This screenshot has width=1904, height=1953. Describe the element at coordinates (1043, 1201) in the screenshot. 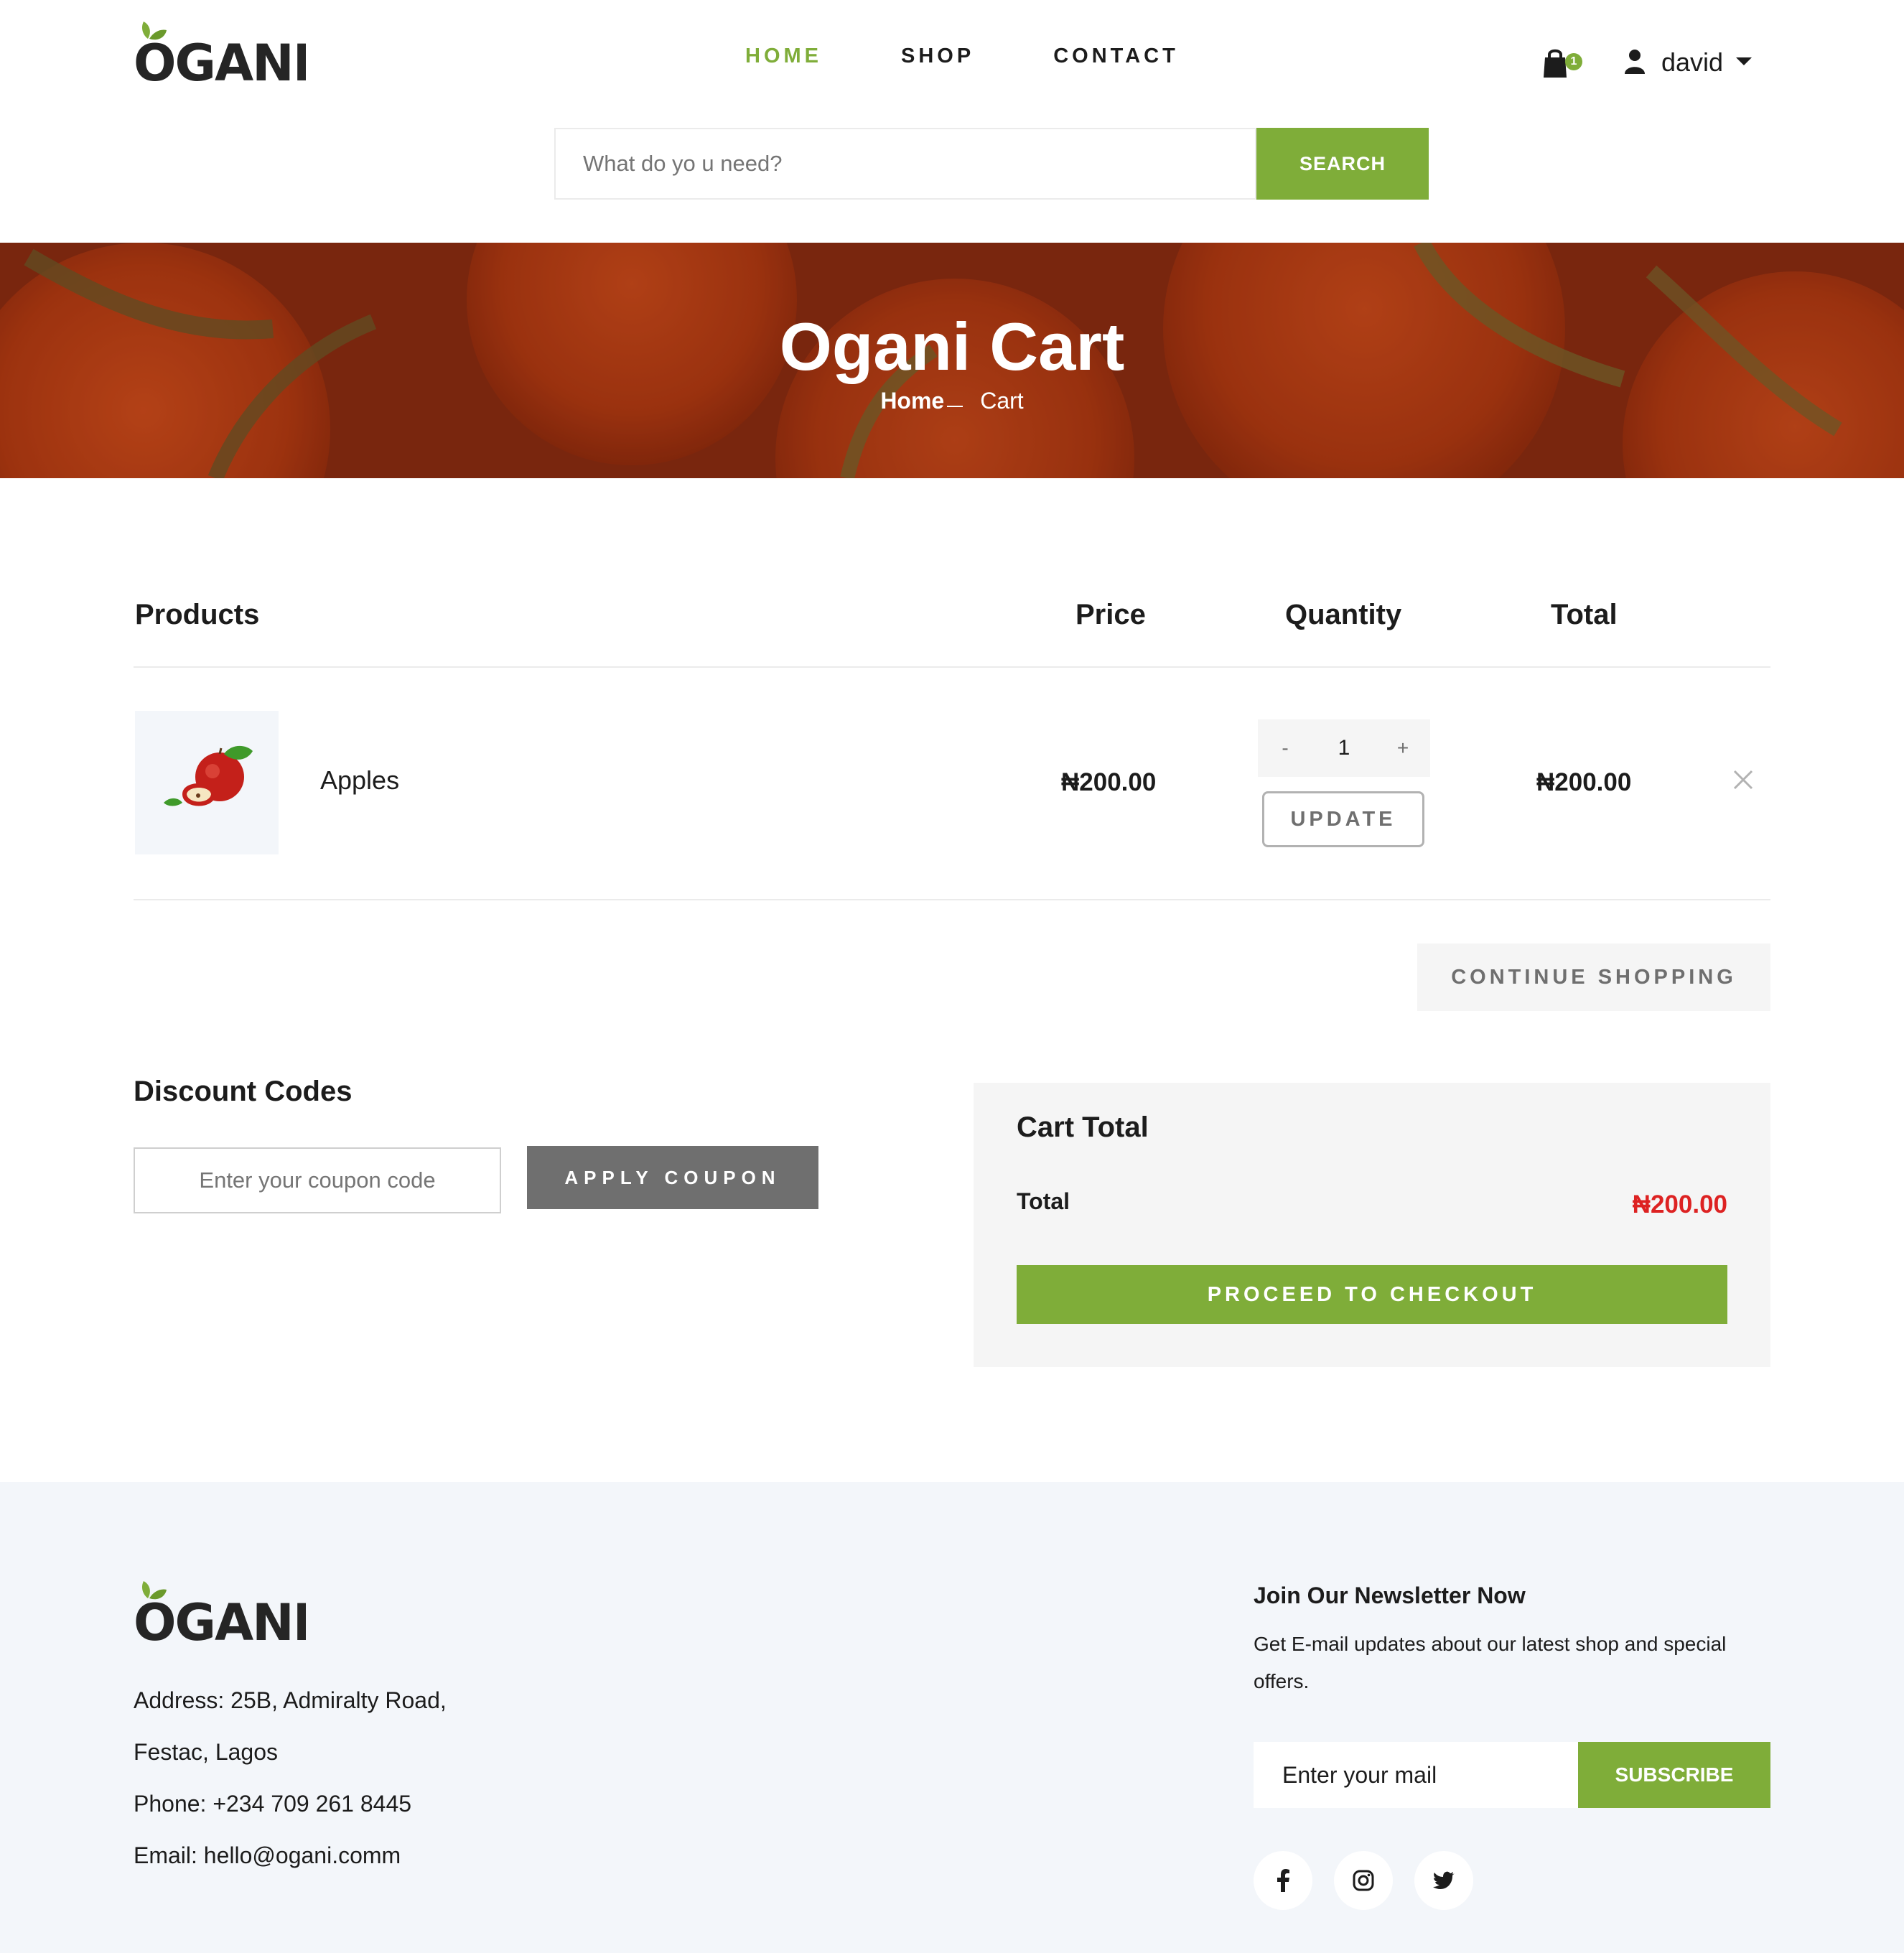

I see `total-label: Total` at that location.